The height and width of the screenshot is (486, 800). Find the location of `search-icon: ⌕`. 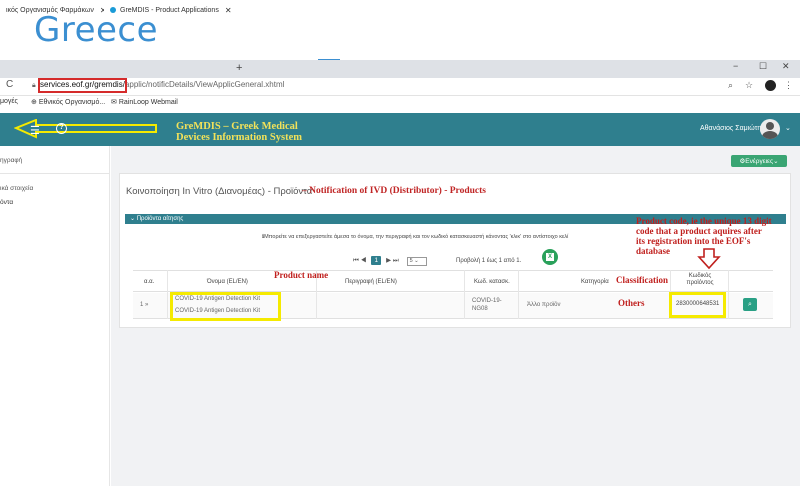

search-icon: ⌕ is located at coordinates (750, 304).